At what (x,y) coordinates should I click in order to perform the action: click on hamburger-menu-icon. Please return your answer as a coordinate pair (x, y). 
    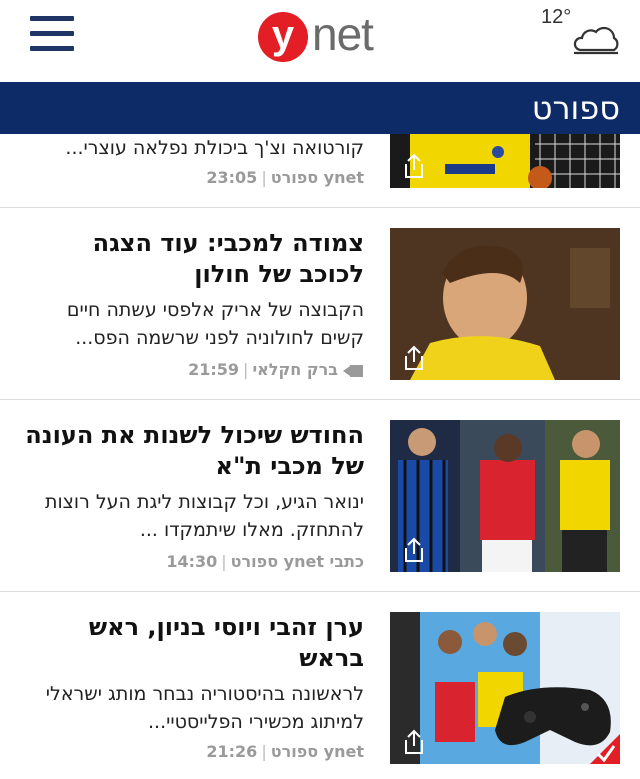
    Looking at the image, I should click on (53, 36).